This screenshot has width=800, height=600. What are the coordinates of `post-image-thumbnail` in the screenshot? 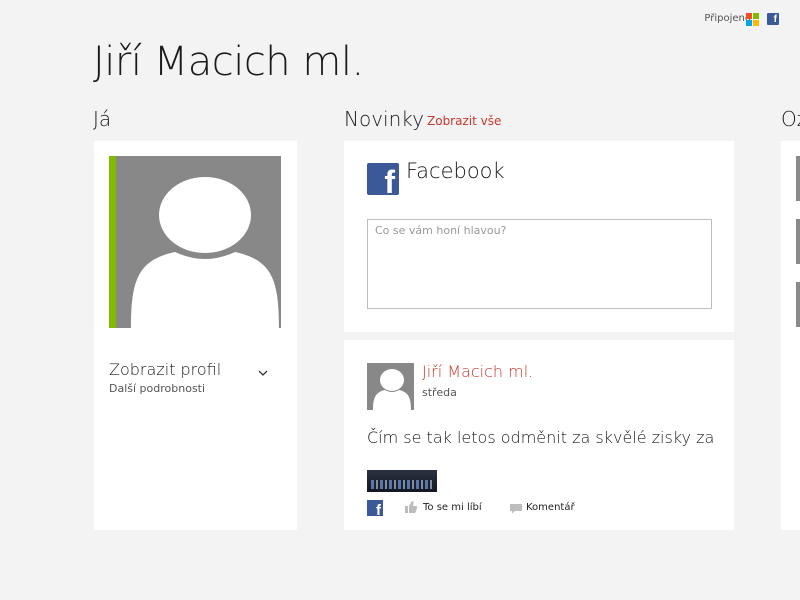 It's located at (402, 481).